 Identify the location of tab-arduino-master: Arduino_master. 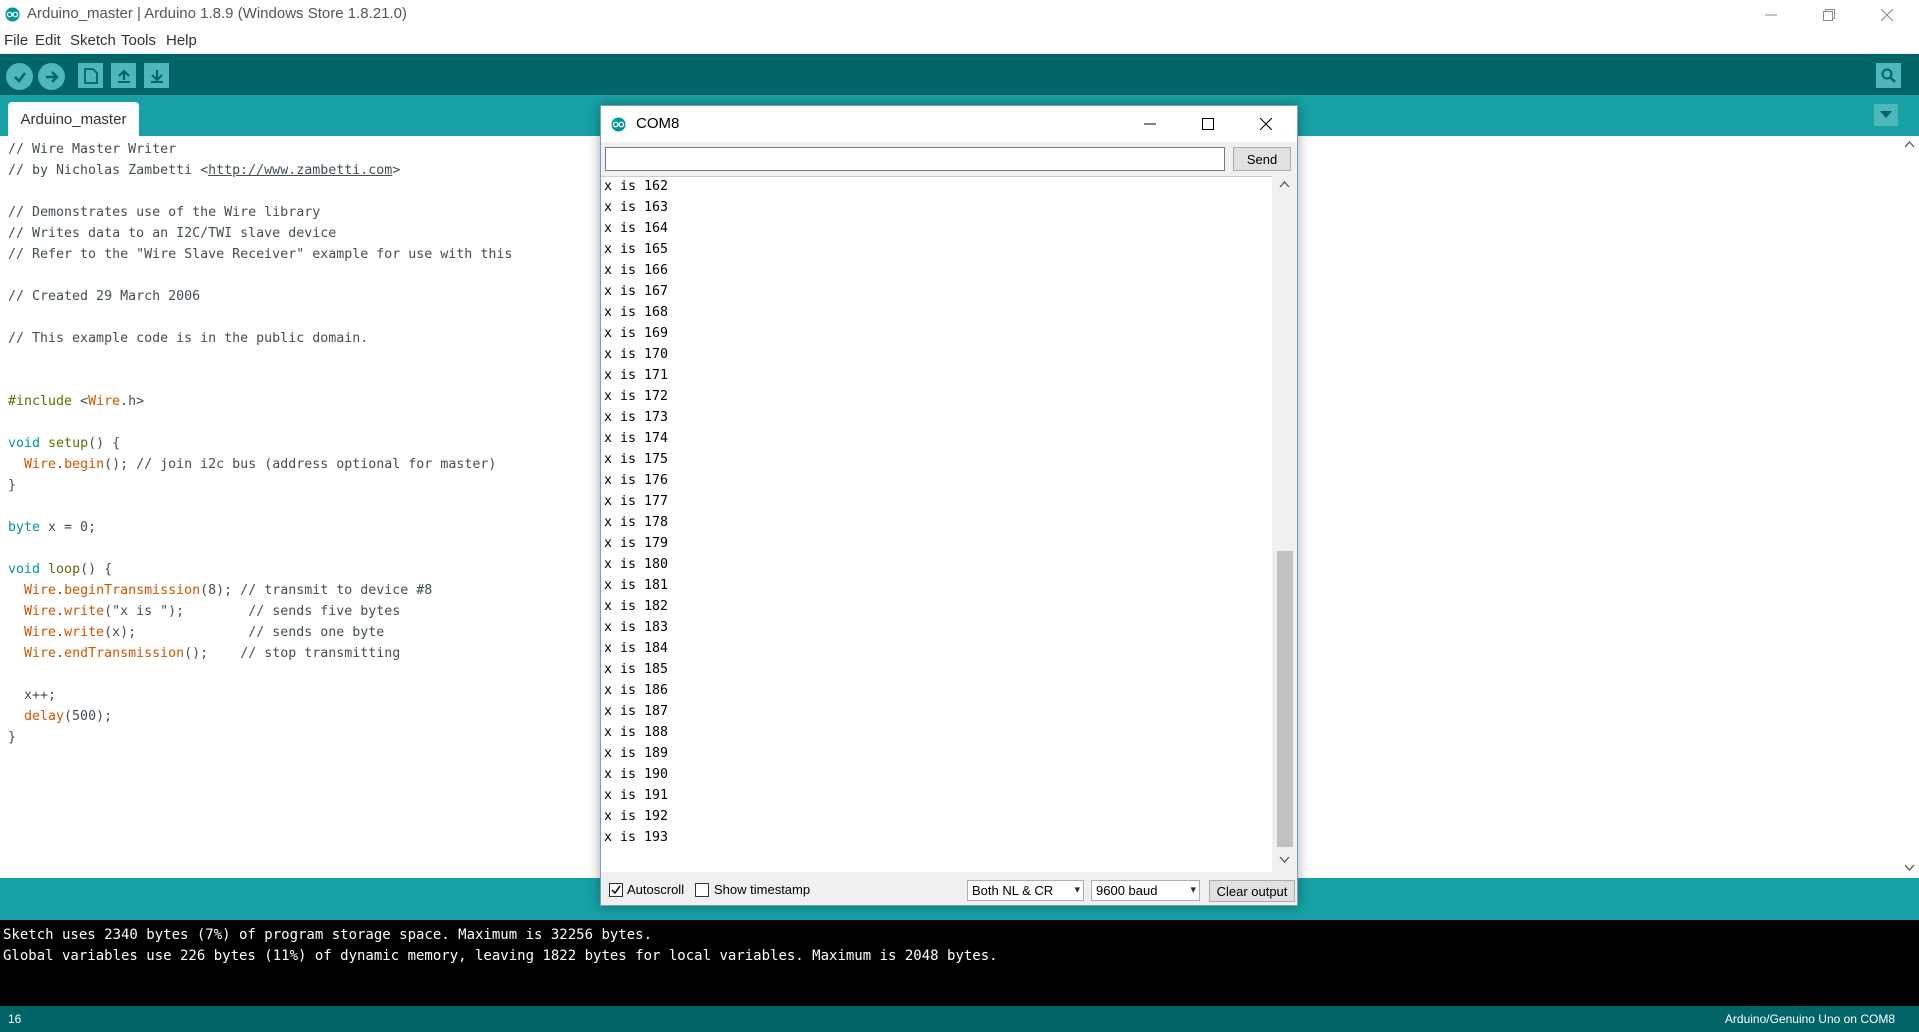
(73, 119).